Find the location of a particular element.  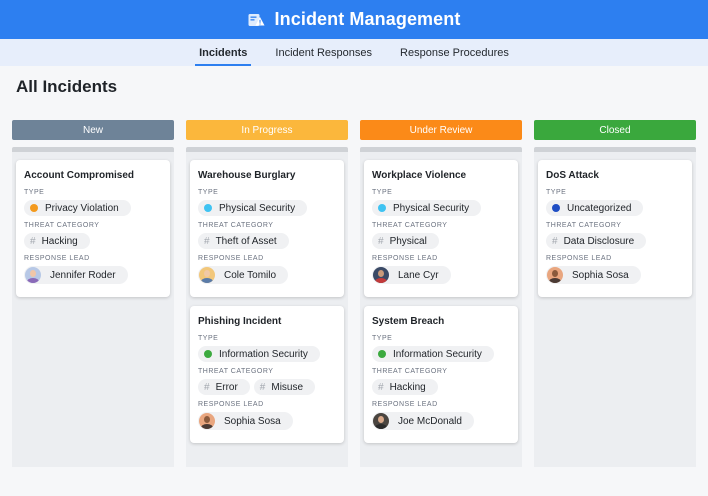

column-label: New is located at coordinates (92, 130).